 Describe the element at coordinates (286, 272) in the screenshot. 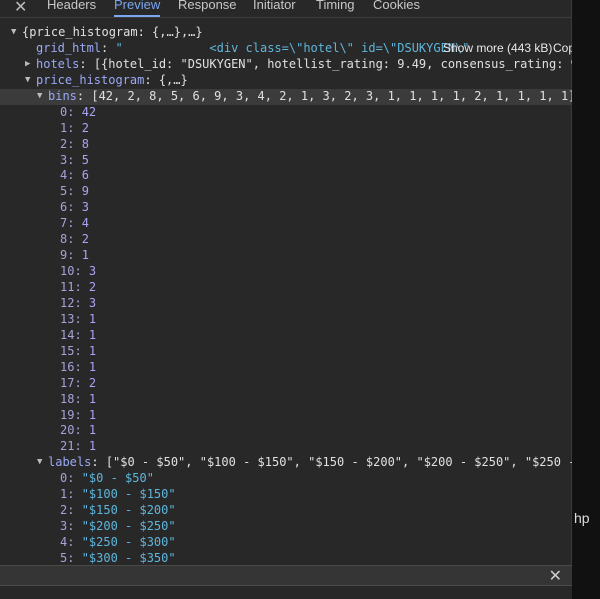

I see `tree-item-row: 10: 3` at that location.